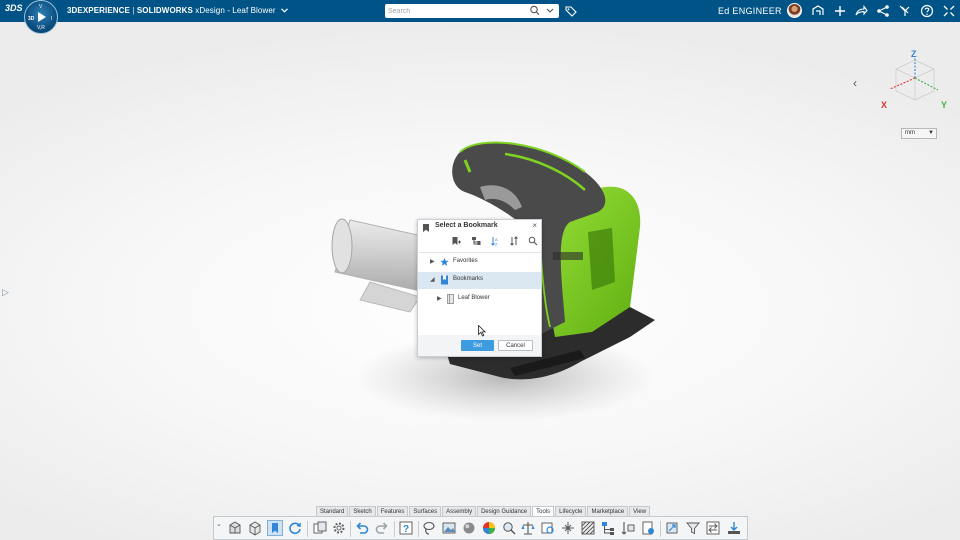 This screenshot has width=960, height=540. I want to click on balance-icon, so click(528, 528).